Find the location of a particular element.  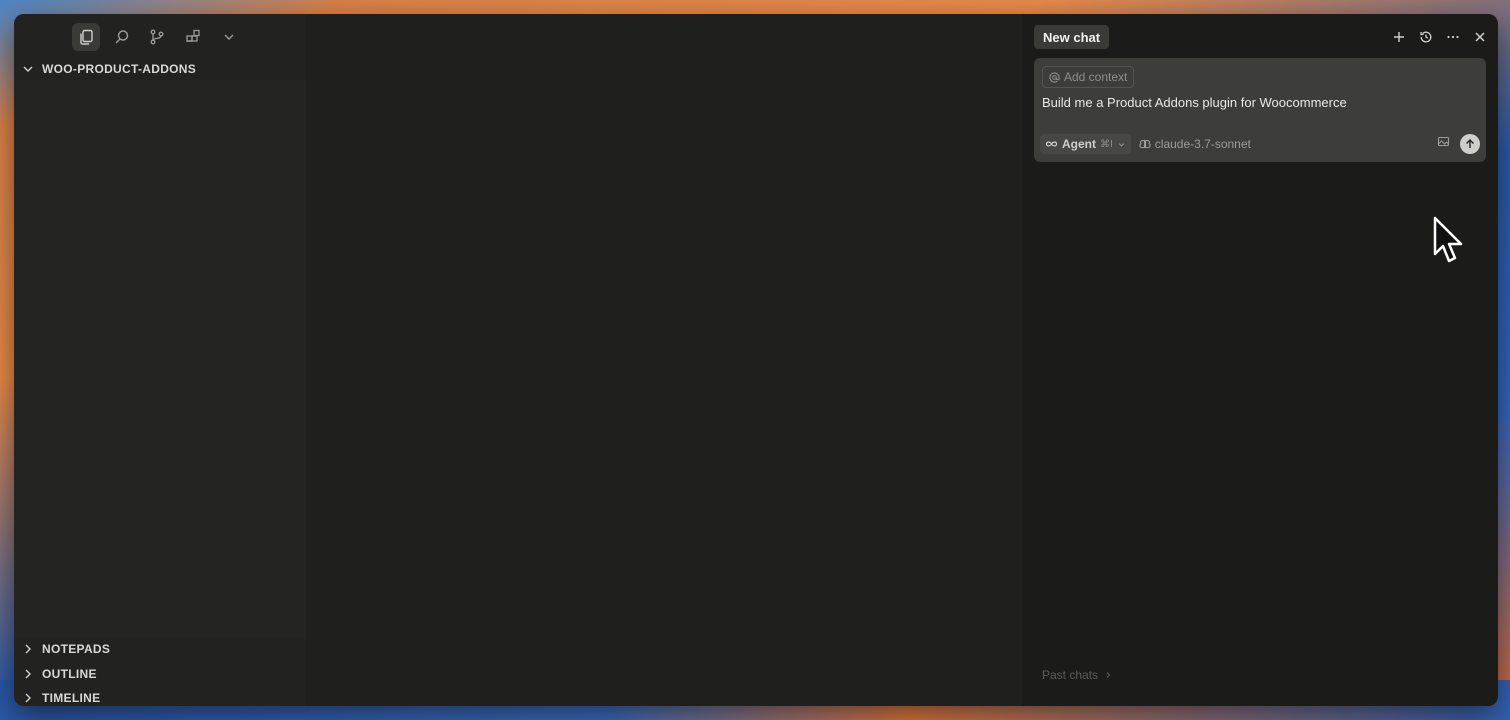

tab-label: New chat is located at coordinates (1072, 37).